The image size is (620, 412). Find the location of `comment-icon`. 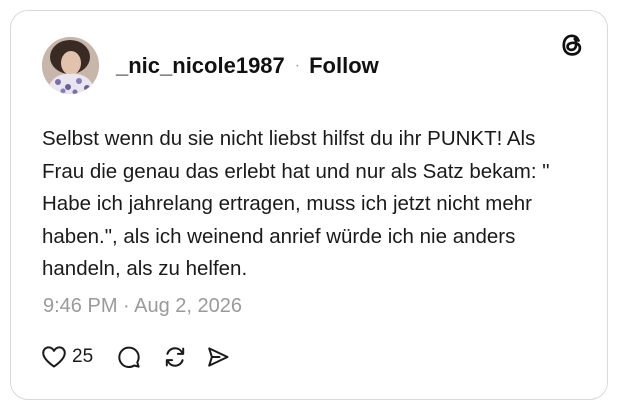

comment-icon is located at coordinates (129, 357).